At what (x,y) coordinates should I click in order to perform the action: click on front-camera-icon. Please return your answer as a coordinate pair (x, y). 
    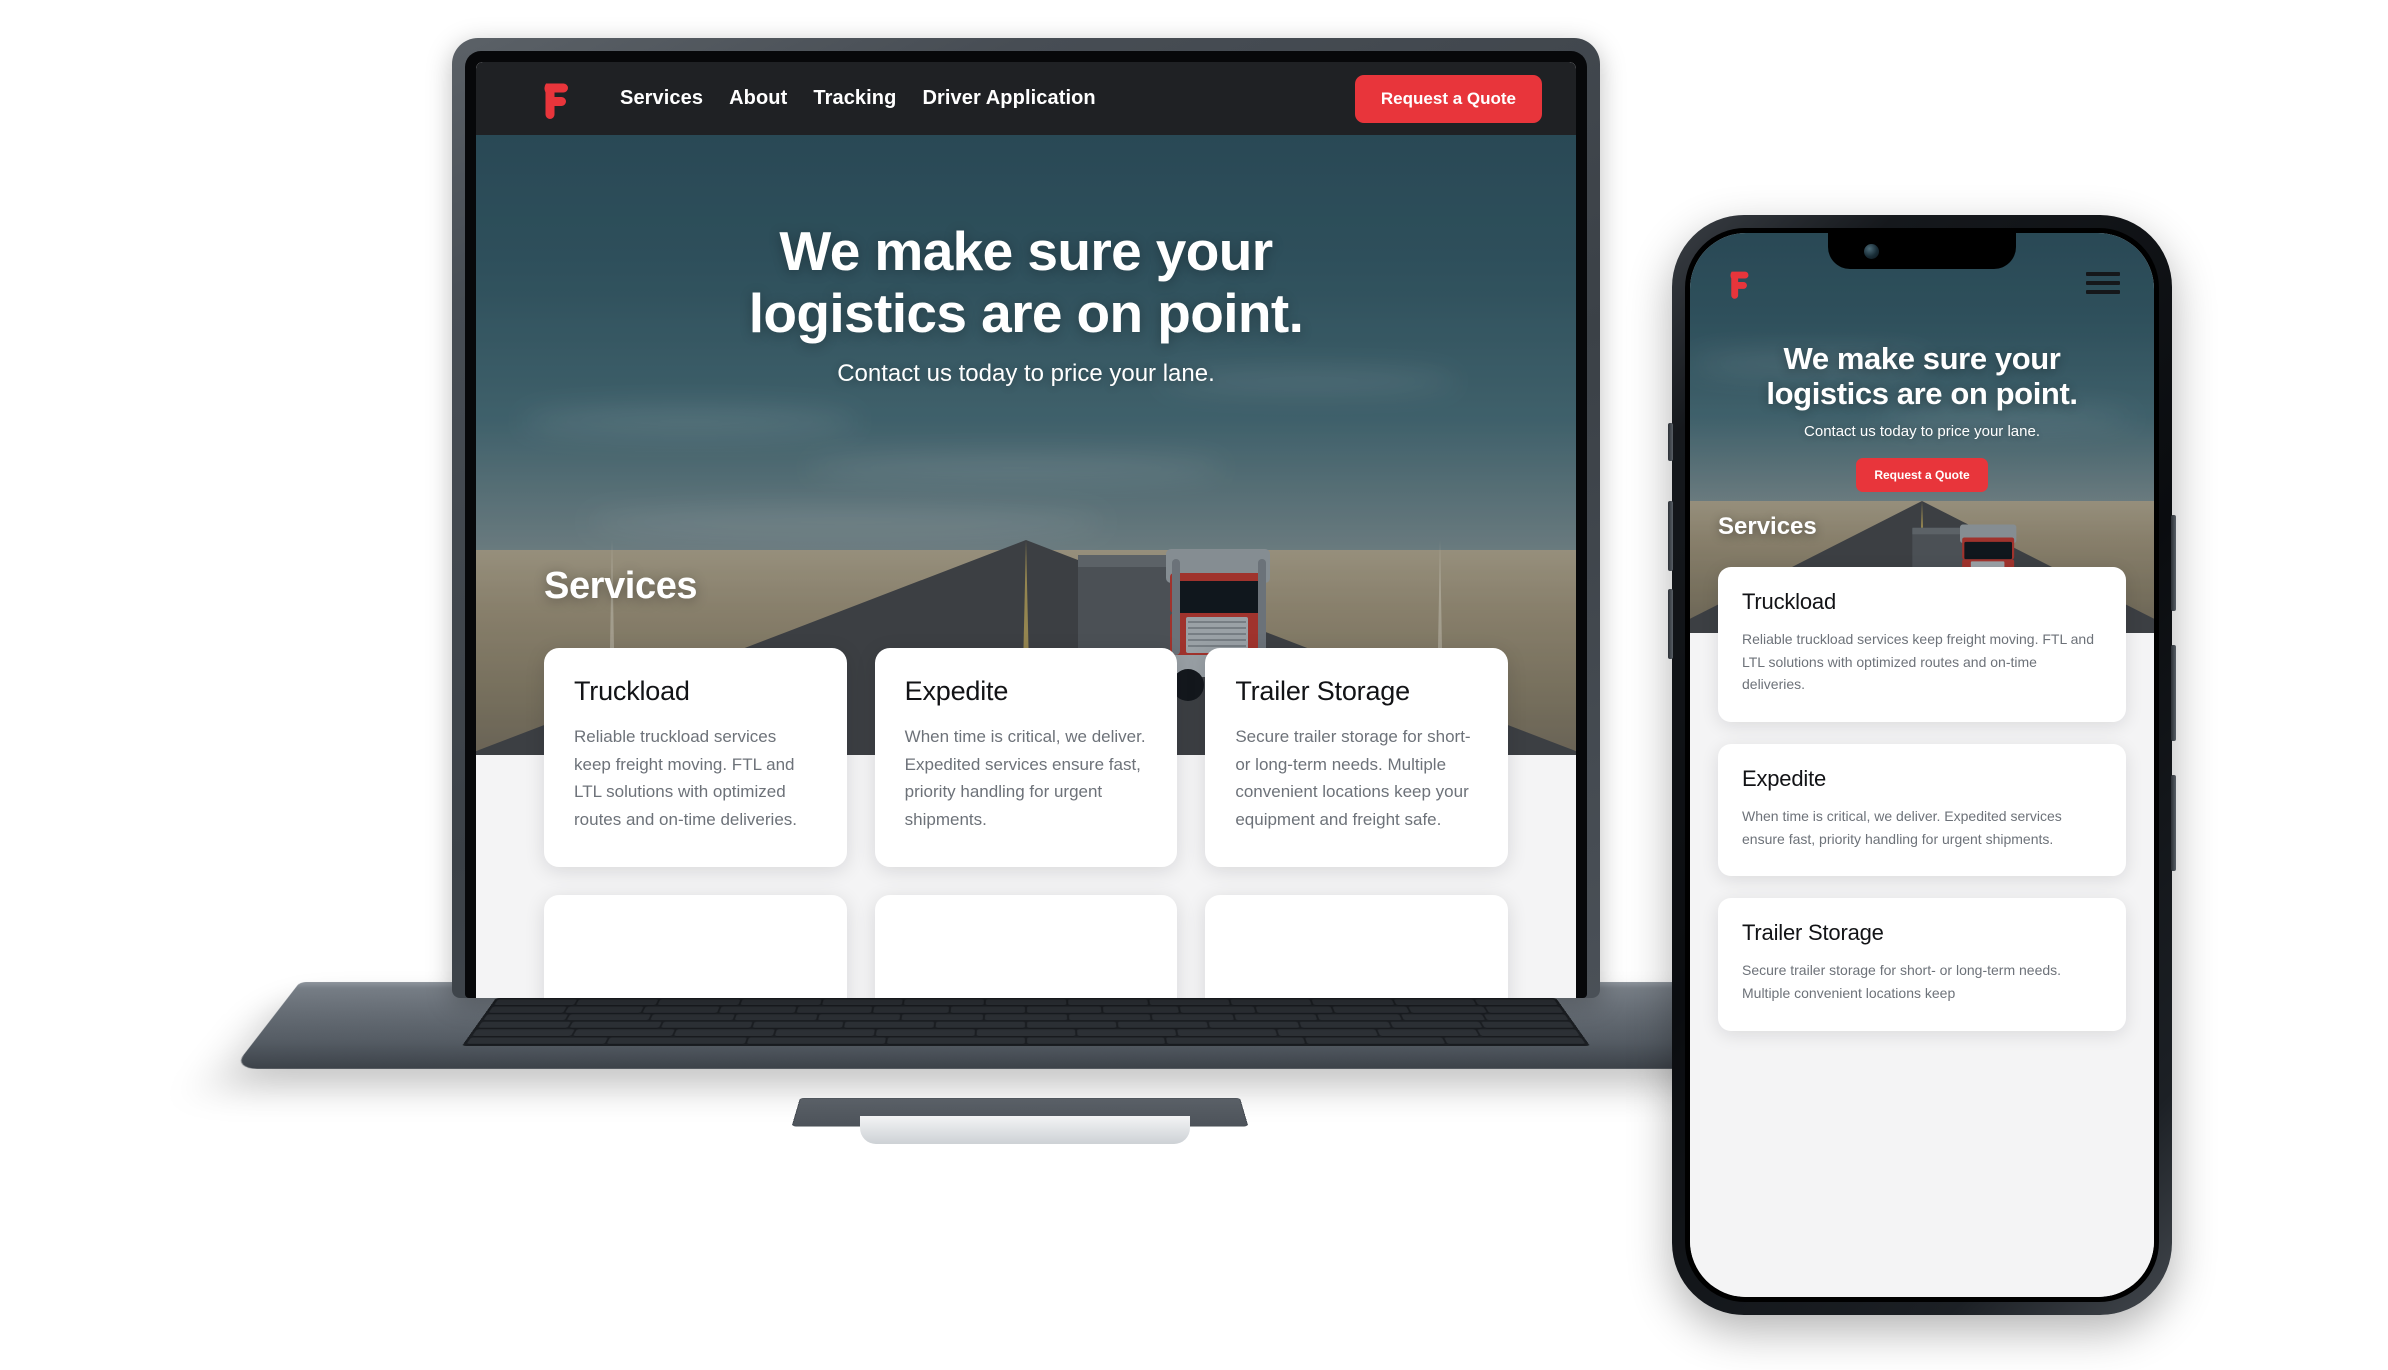
    Looking at the image, I should click on (1871, 251).